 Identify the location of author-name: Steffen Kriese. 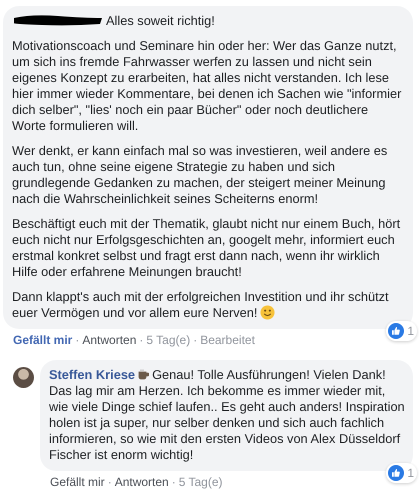
(92, 374).